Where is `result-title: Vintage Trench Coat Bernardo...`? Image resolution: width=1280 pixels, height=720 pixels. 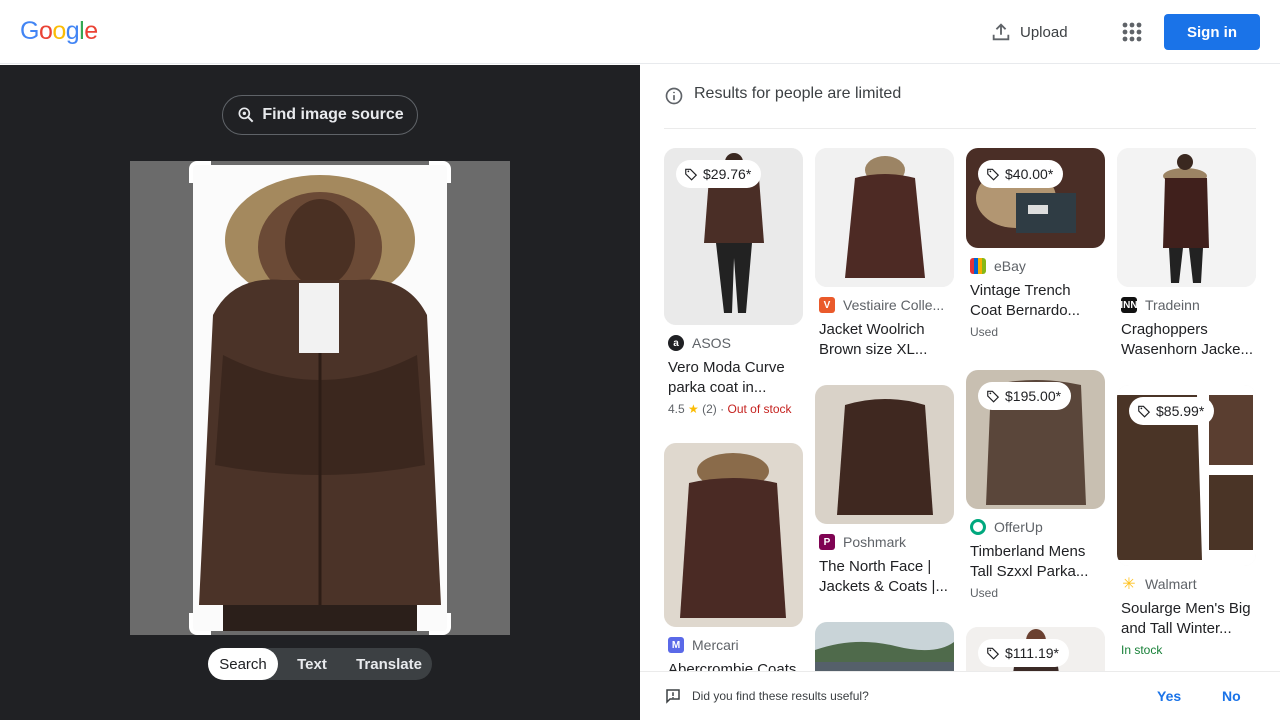
result-title: Vintage Trench Coat Bernardo... is located at coordinates (1035, 301).